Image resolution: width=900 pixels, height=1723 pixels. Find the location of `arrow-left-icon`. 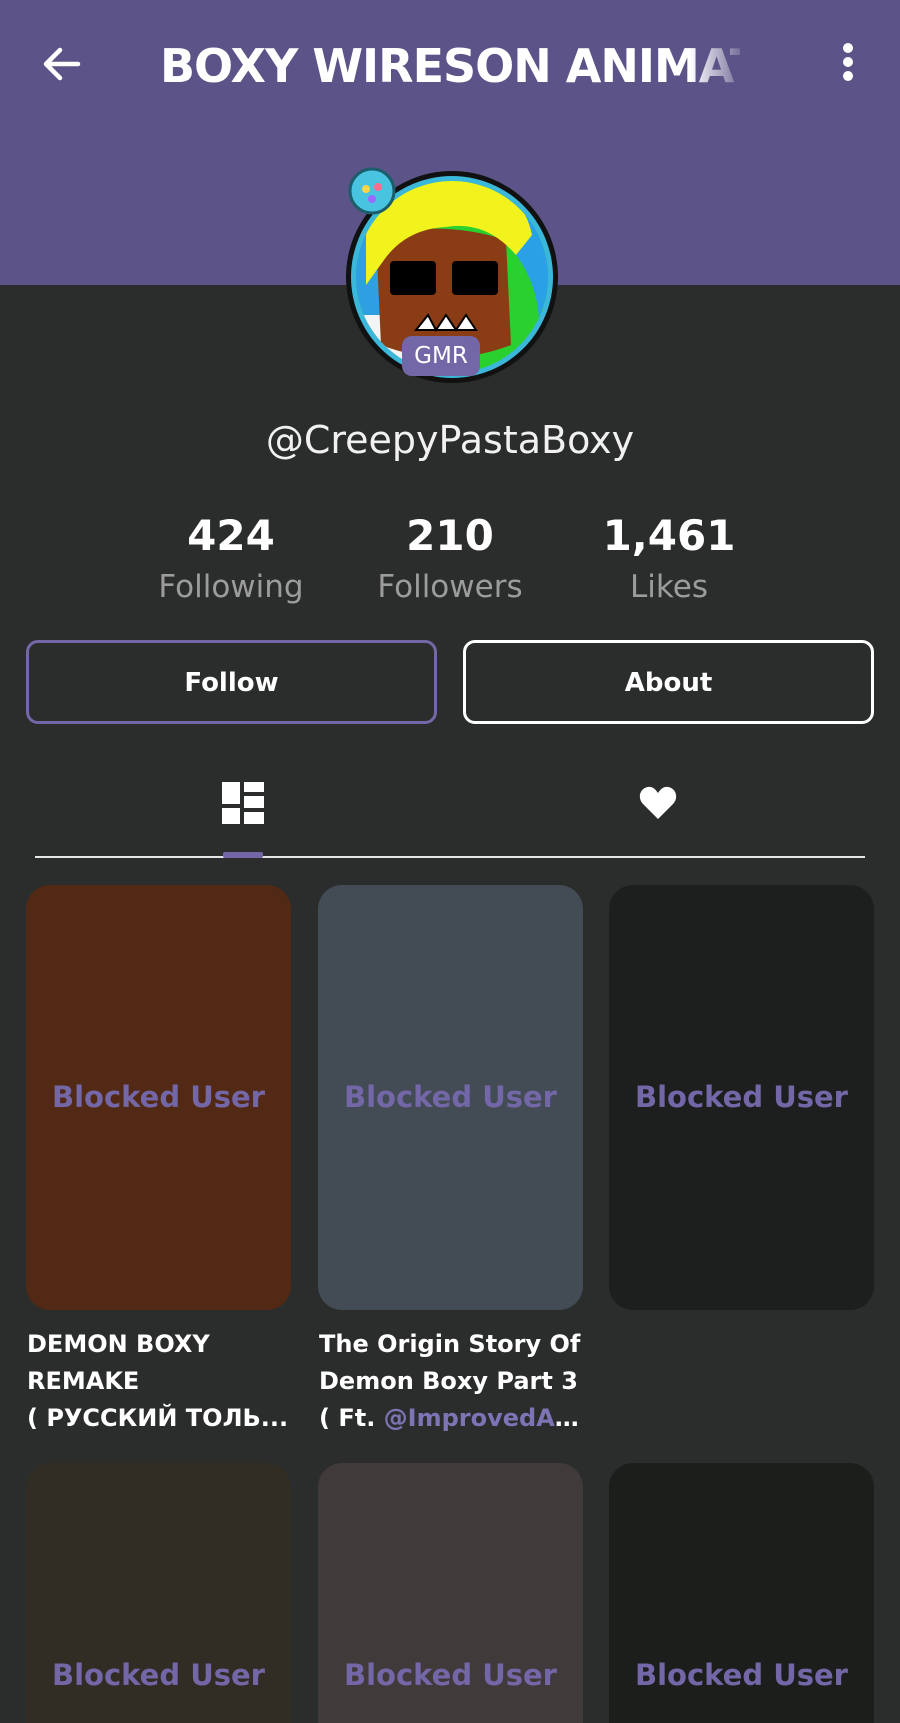

arrow-left-icon is located at coordinates (62, 64).